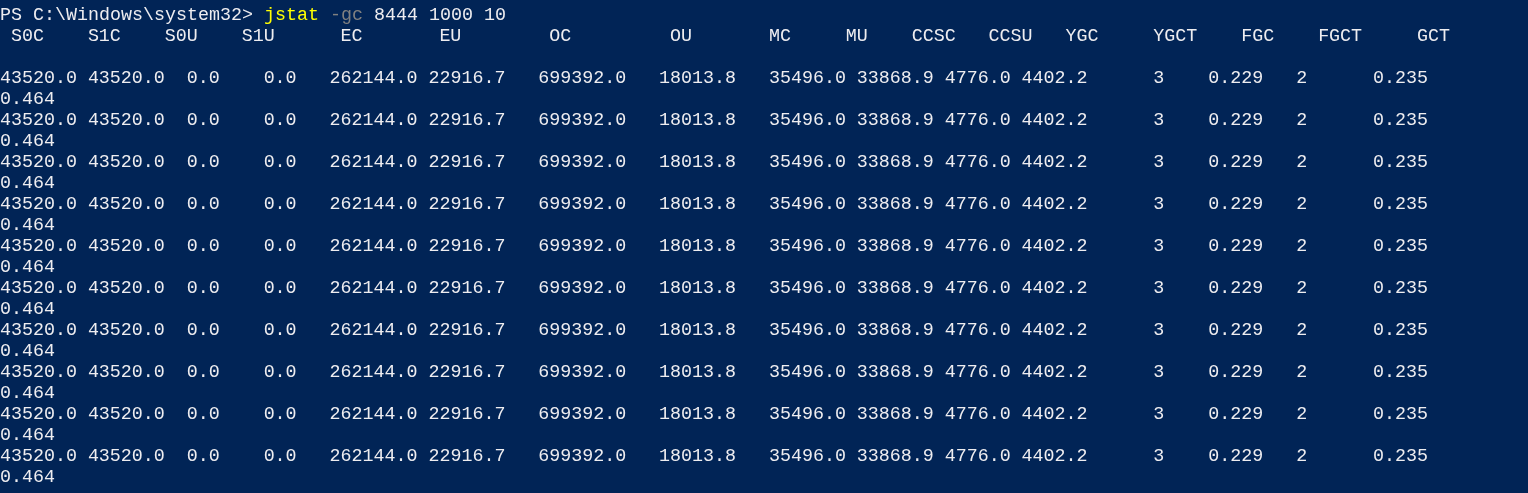  Describe the element at coordinates (27, 36) in the screenshot. I see `header-field: S0C` at that location.